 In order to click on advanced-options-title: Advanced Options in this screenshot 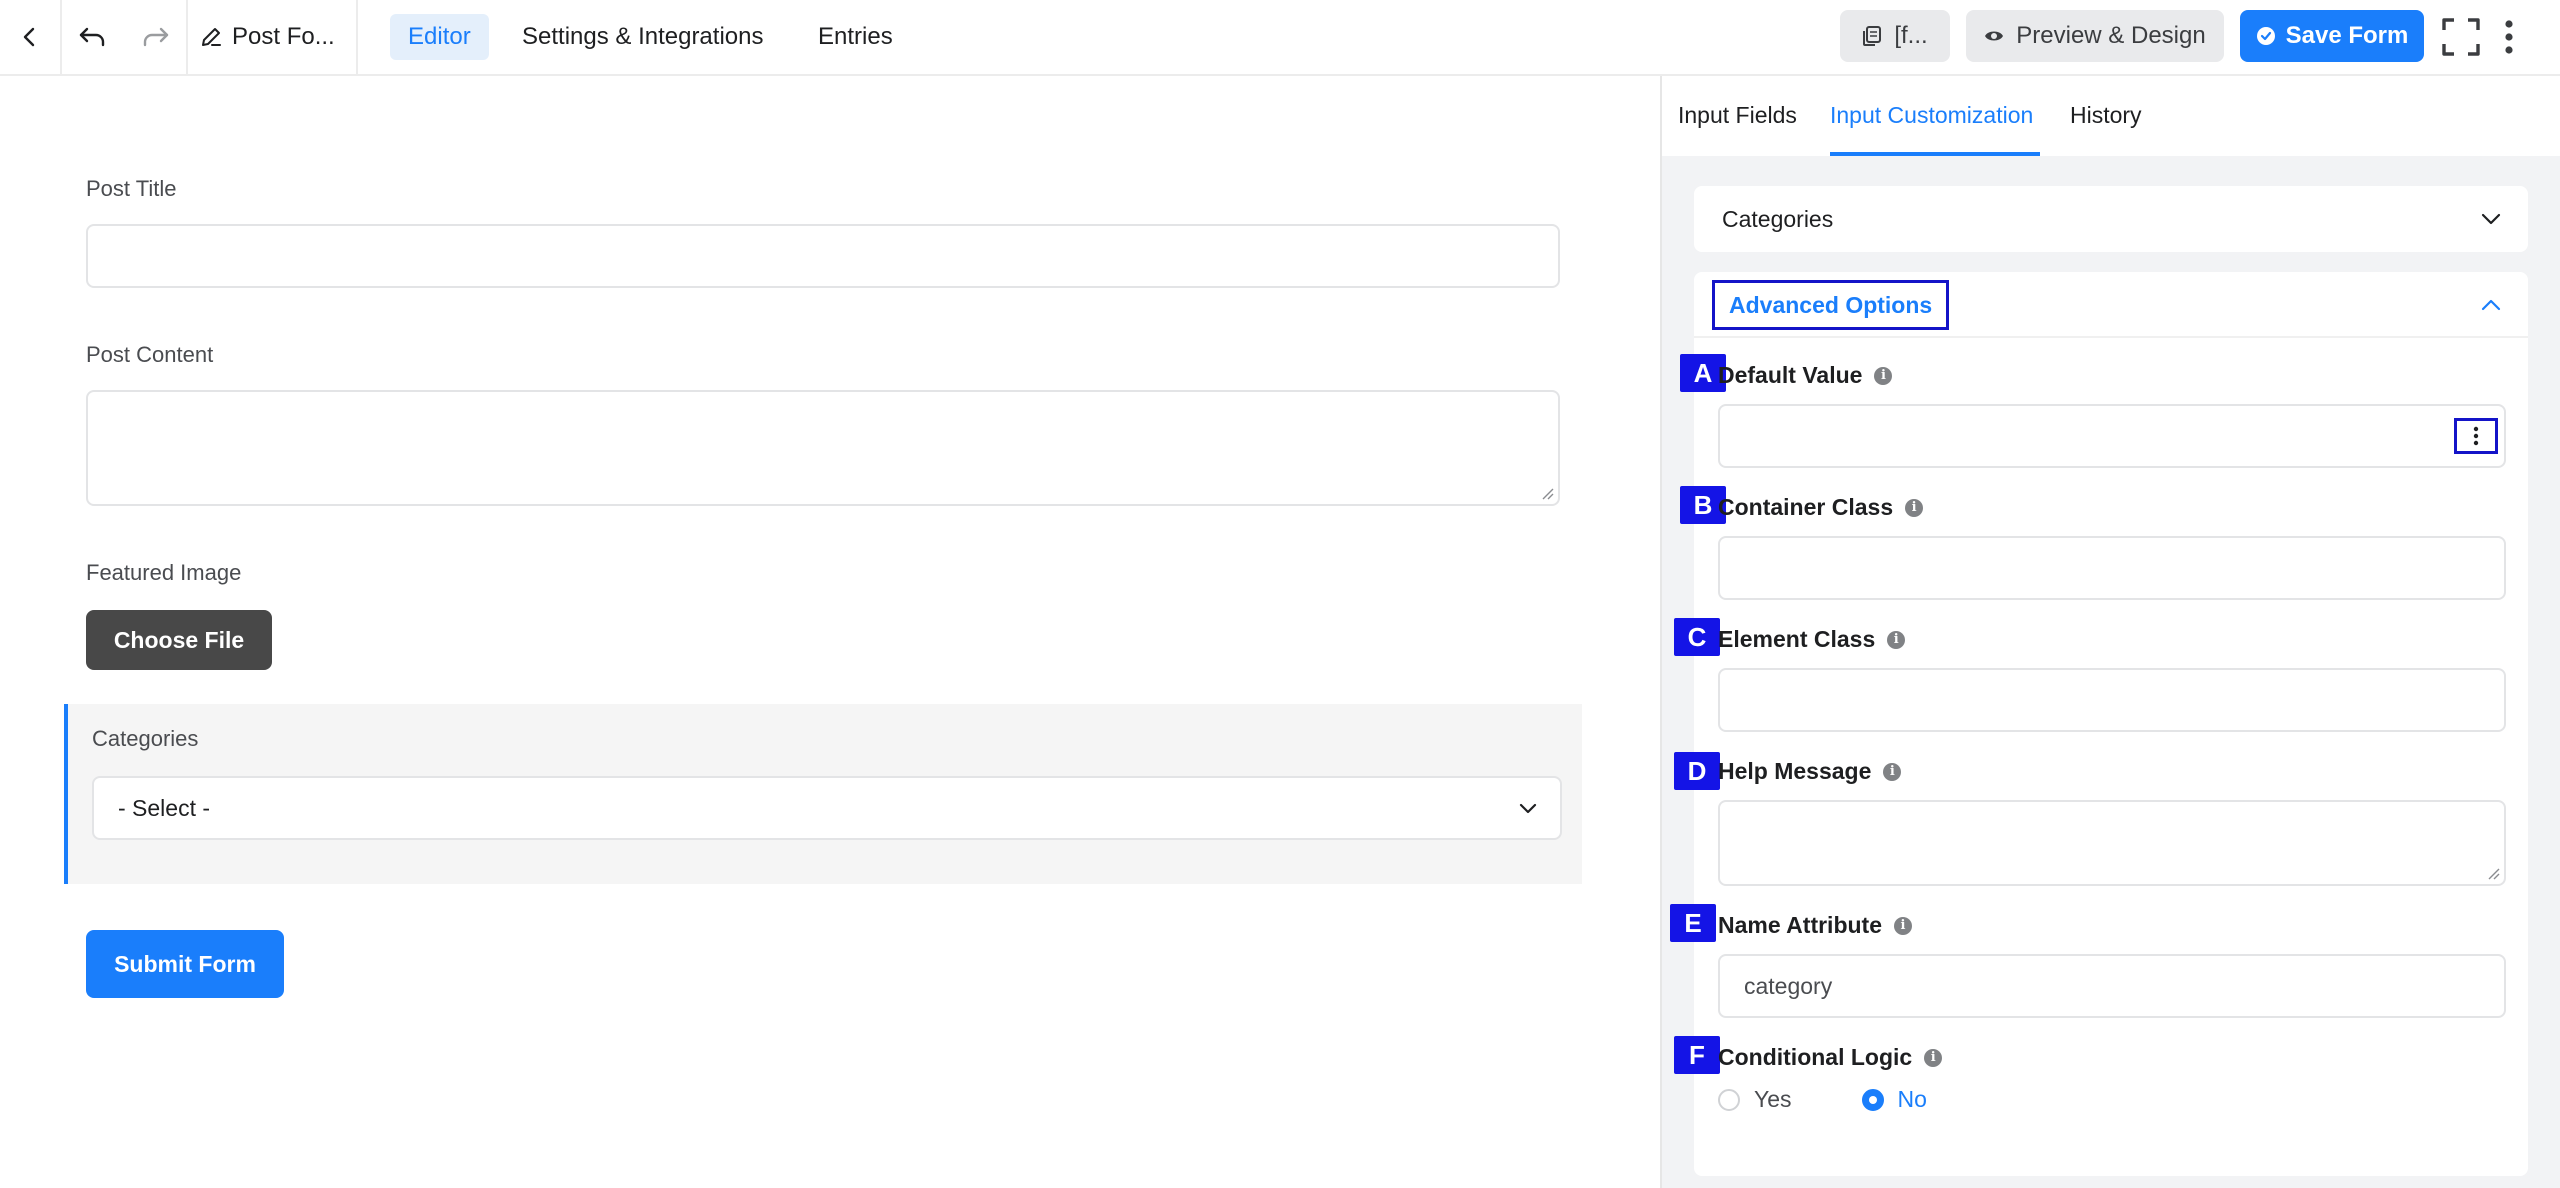, I will do `click(1831, 305)`.